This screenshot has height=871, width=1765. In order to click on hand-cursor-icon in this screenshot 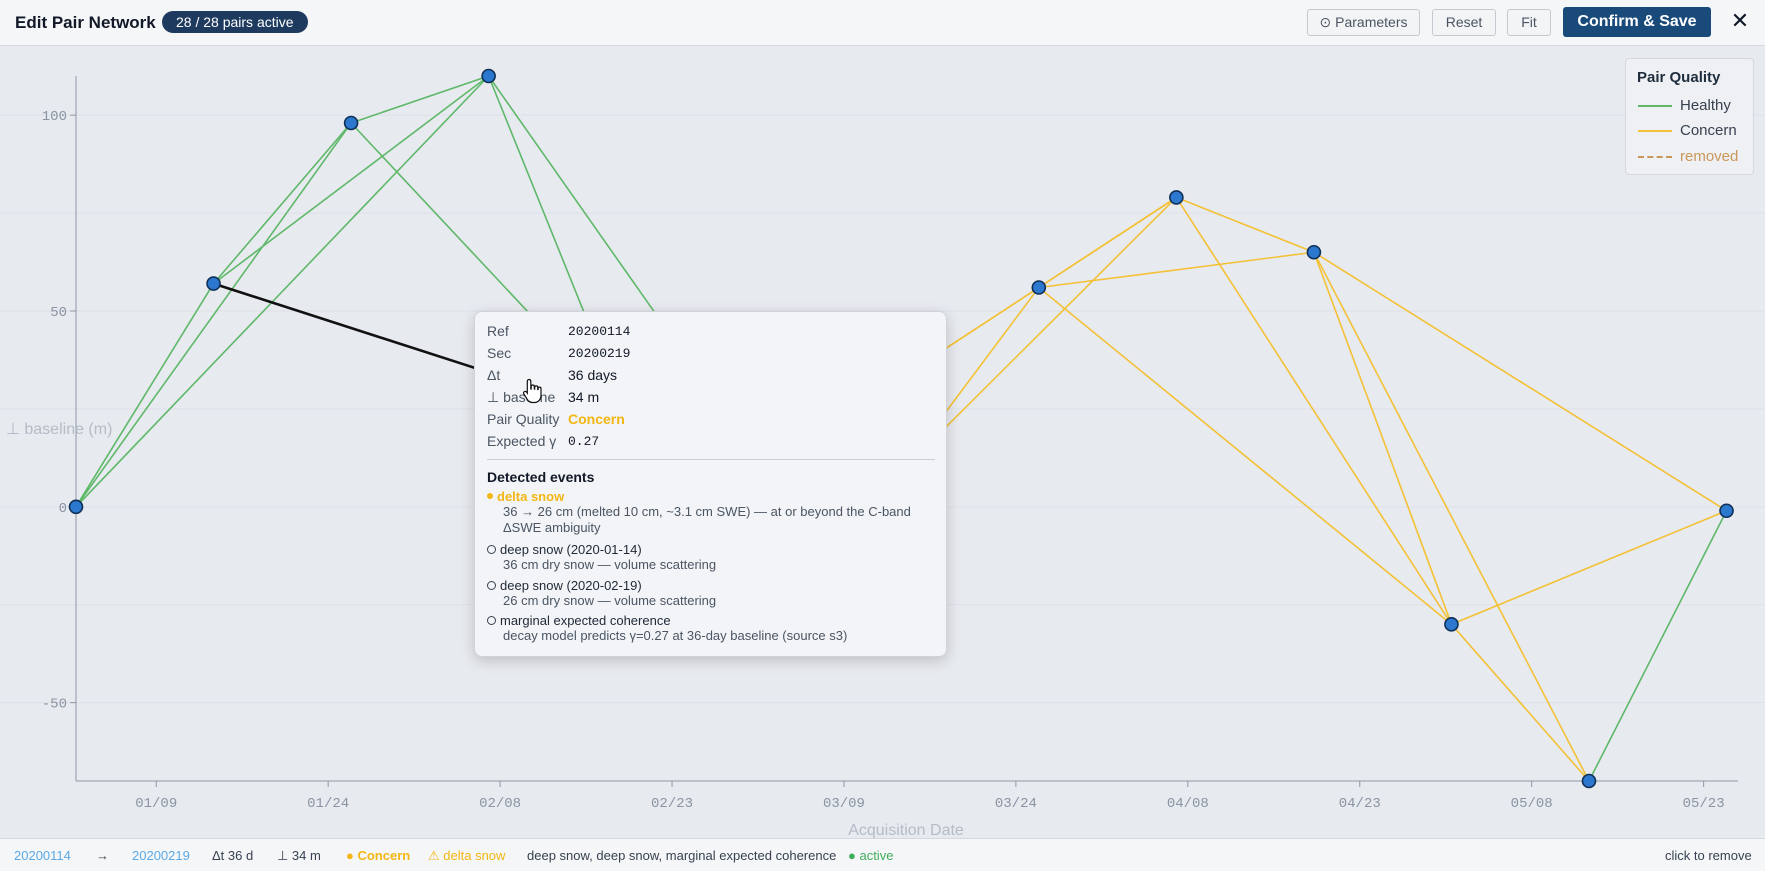, I will do `click(532, 391)`.